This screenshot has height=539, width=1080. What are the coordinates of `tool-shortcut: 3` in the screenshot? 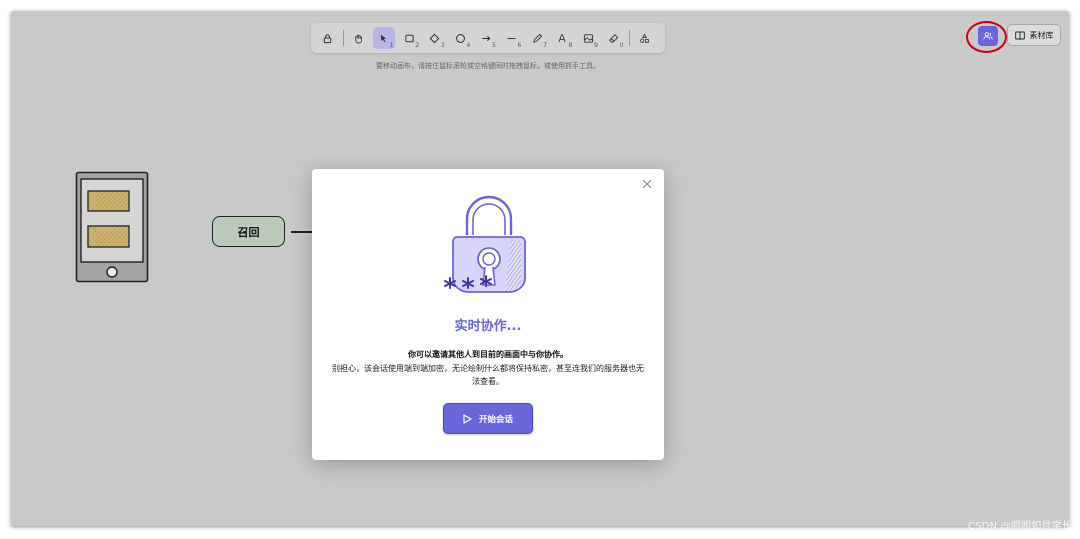 It's located at (442, 45).